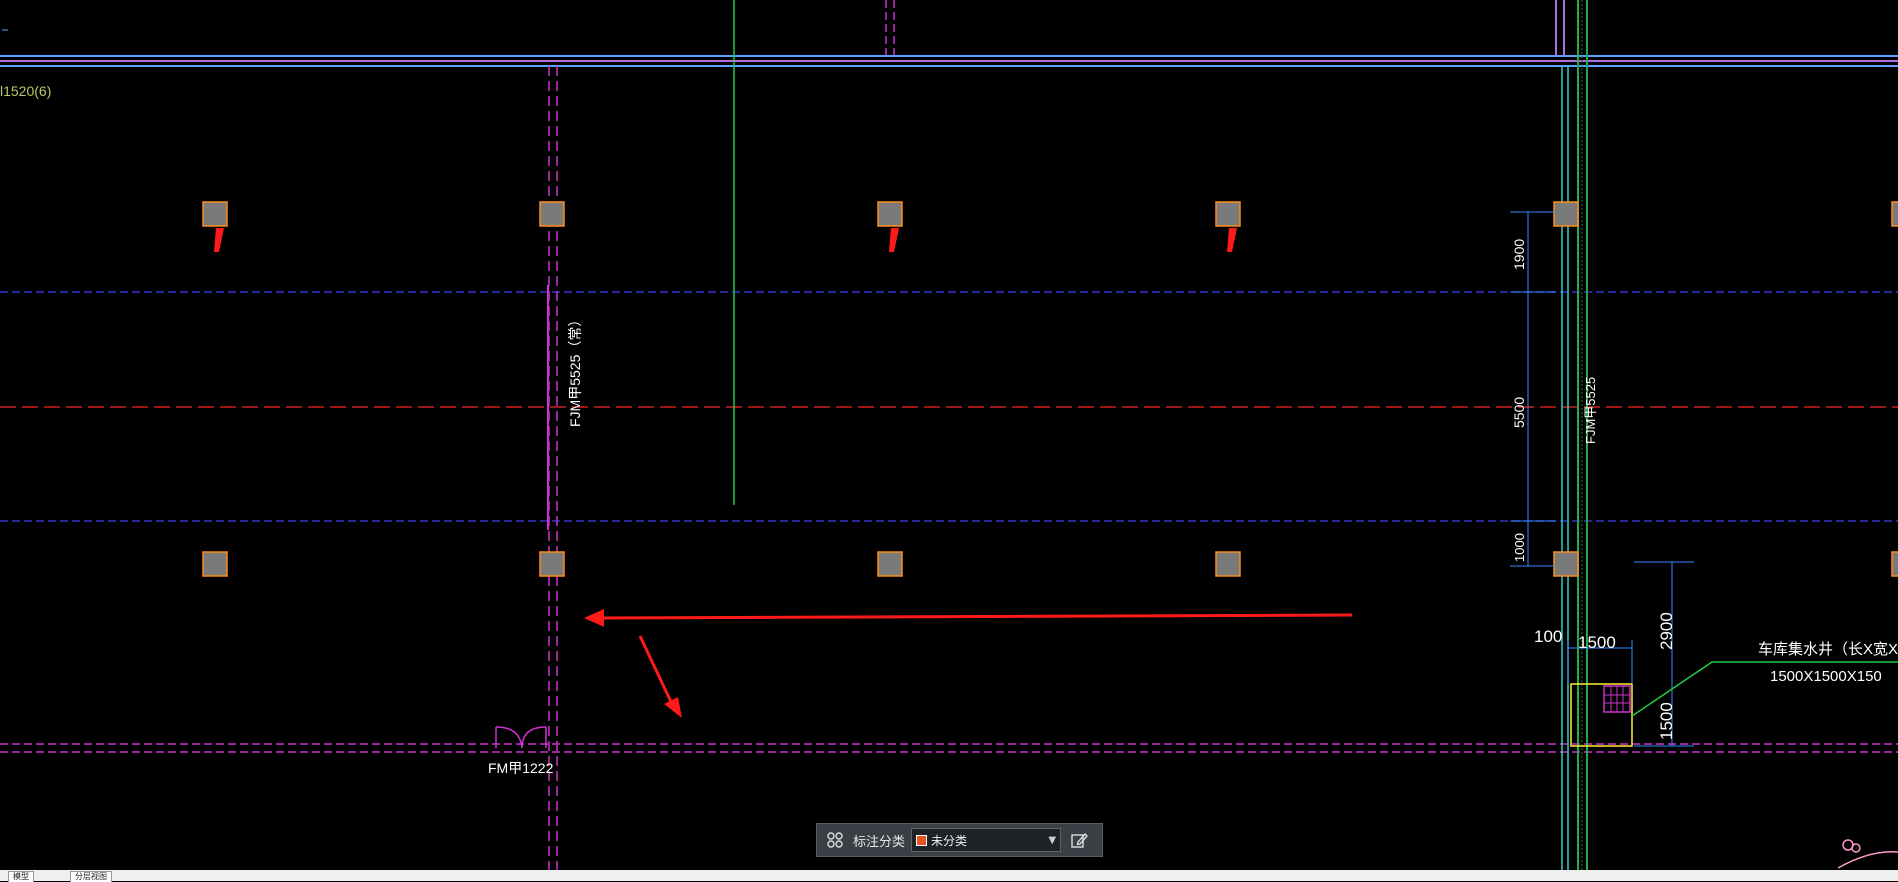 Image resolution: width=1898 pixels, height=882 pixels. Describe the element at coordinates (1548, 636) in the screenshot. I see `dim-100: 100` at that location.